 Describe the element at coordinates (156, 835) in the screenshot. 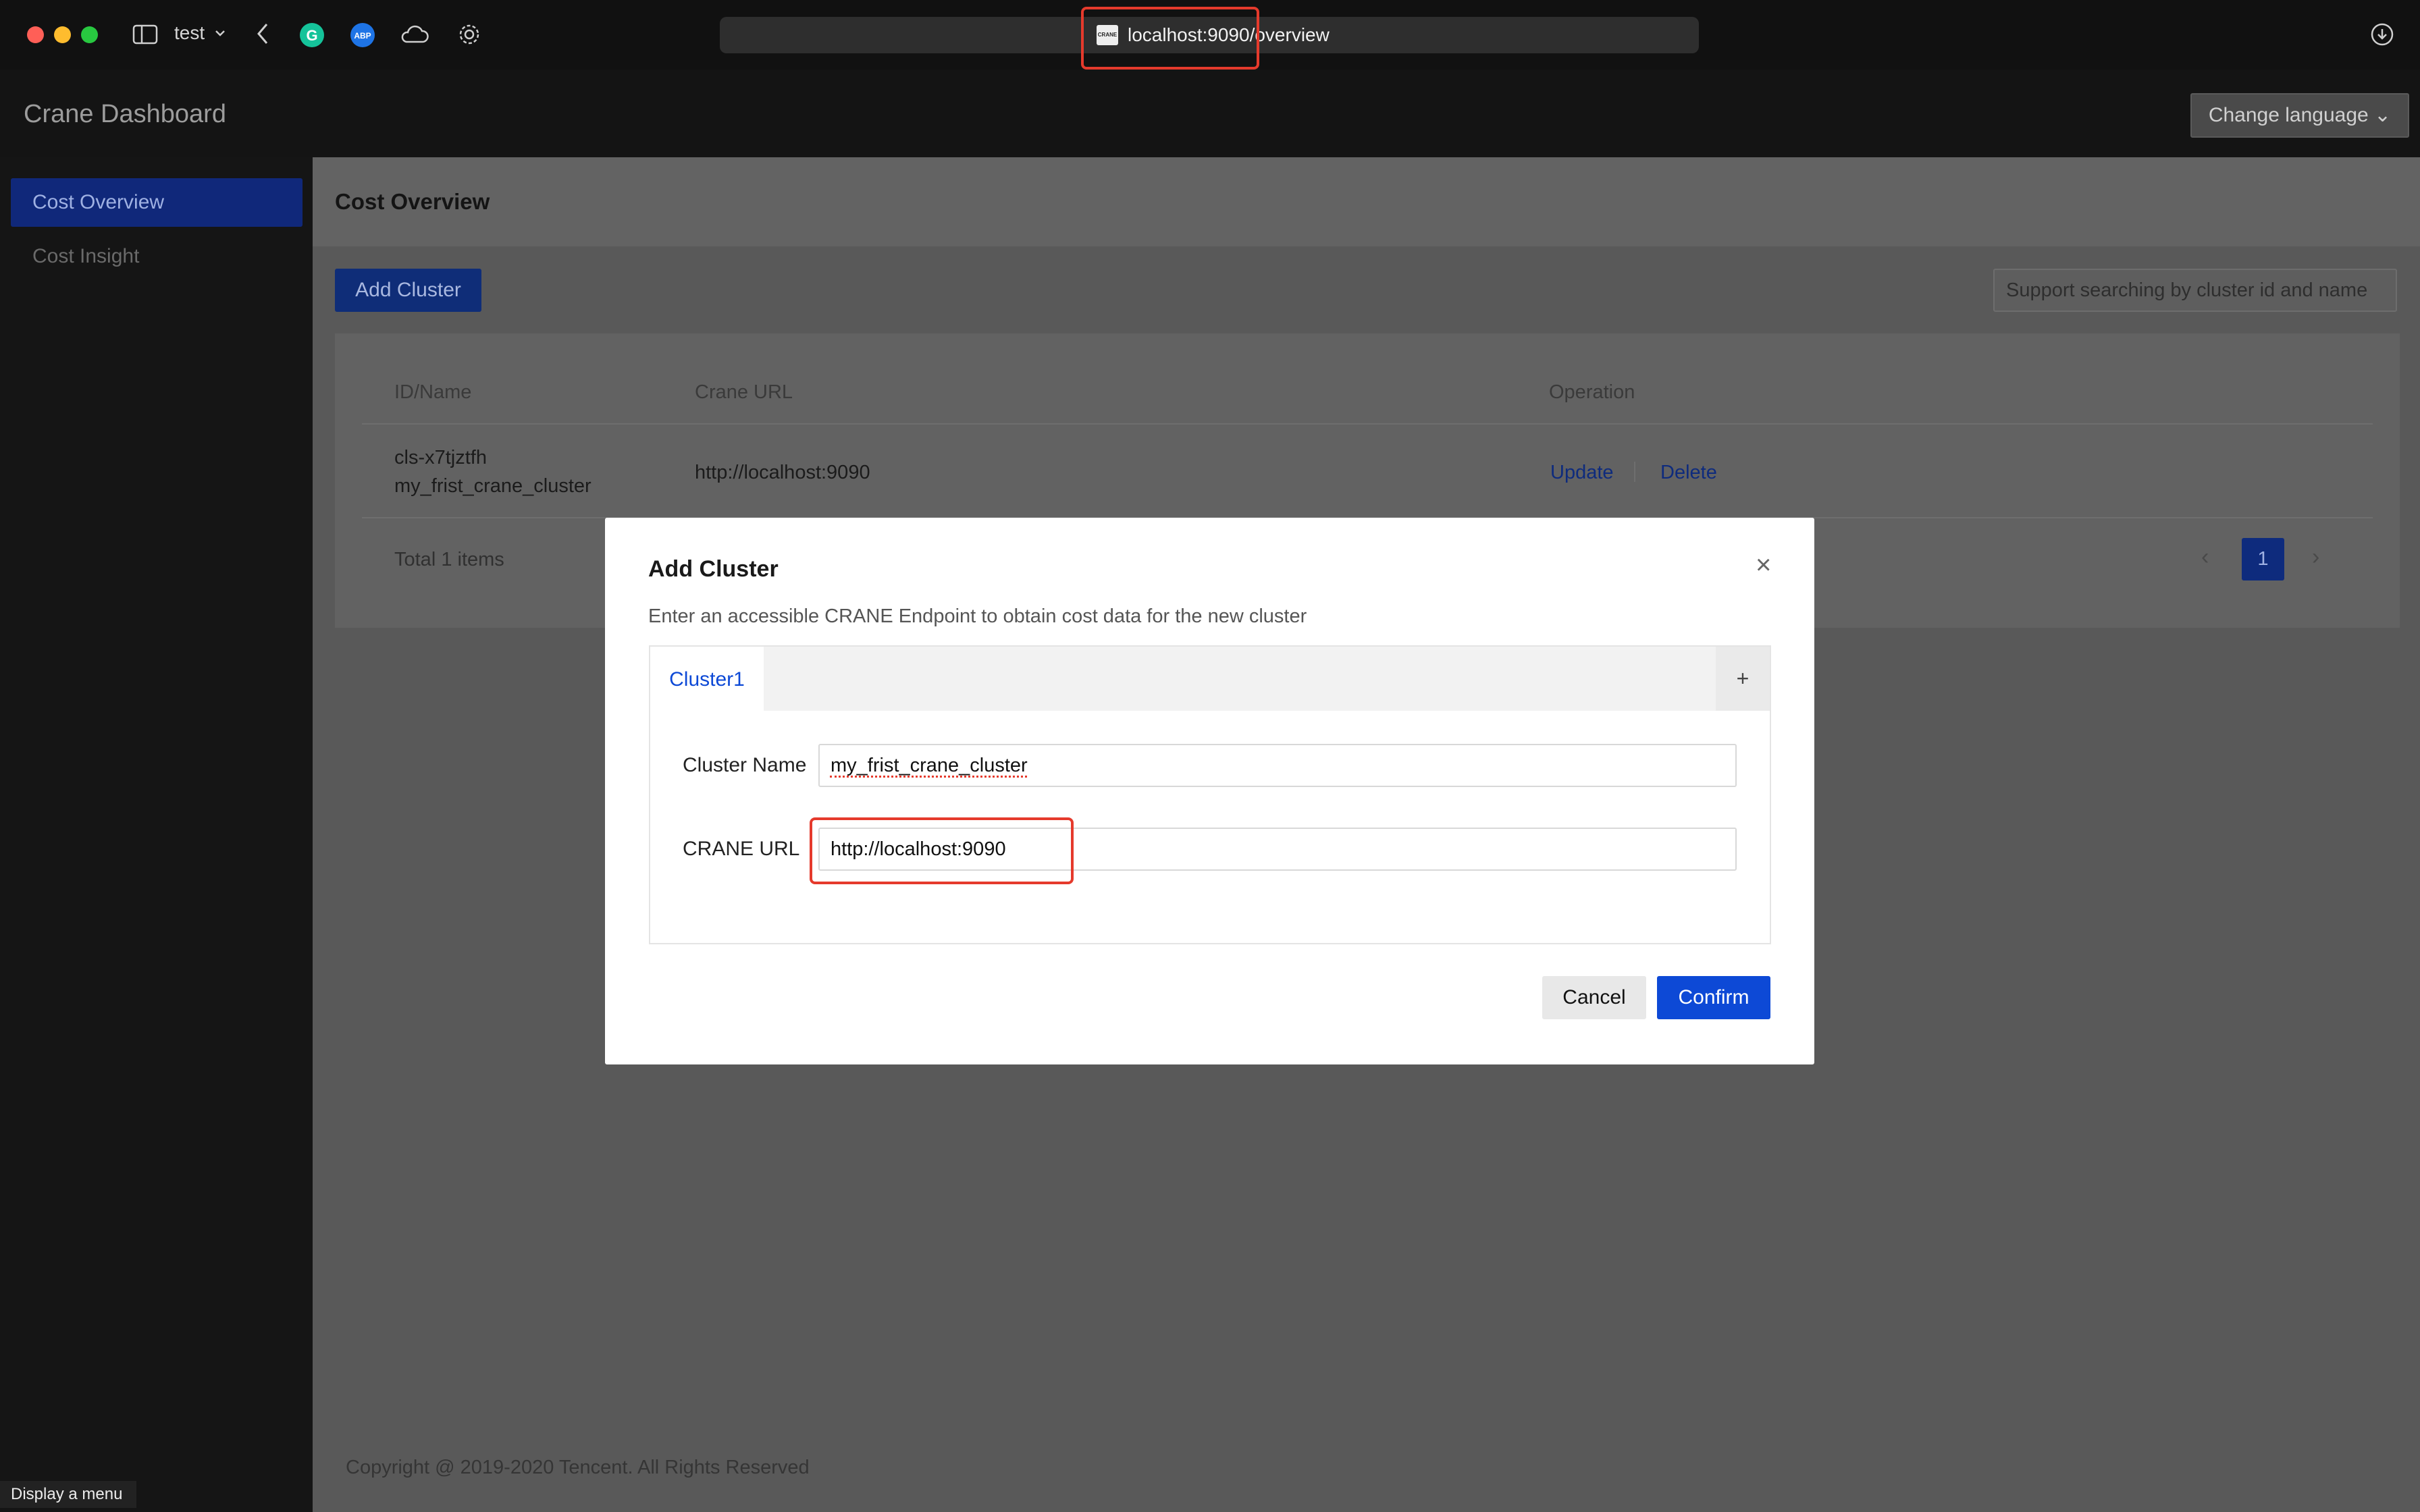

I see `sidebar` at that location.